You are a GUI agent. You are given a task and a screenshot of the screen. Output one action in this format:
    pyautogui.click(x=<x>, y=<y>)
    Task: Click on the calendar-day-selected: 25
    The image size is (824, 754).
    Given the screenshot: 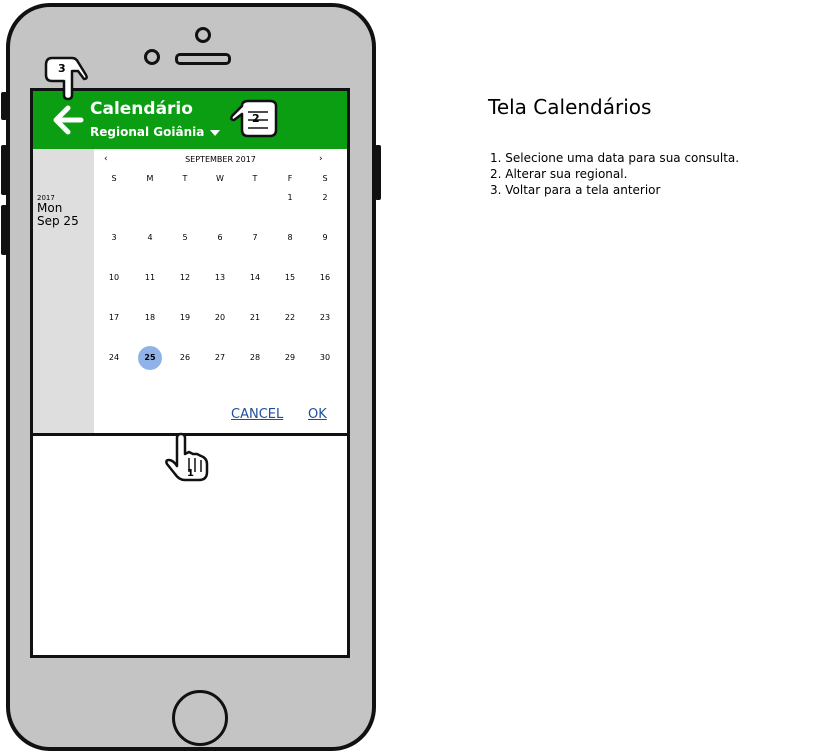 What is the action you would take?
    pyautogui.click(x=150, y=358)
    